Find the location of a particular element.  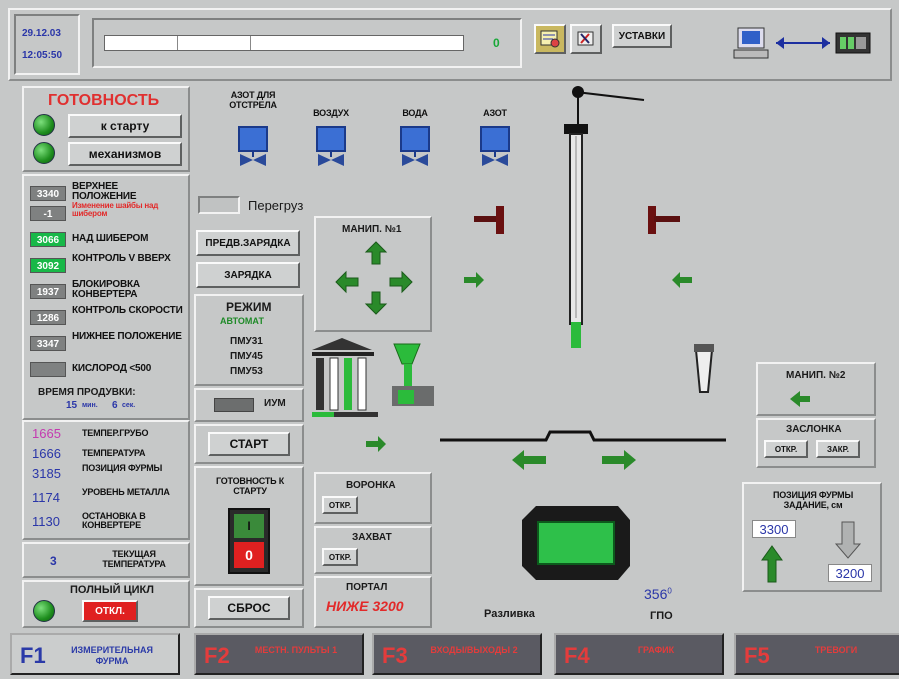

mech-ready-lamp is located at coordinates (44, 153).